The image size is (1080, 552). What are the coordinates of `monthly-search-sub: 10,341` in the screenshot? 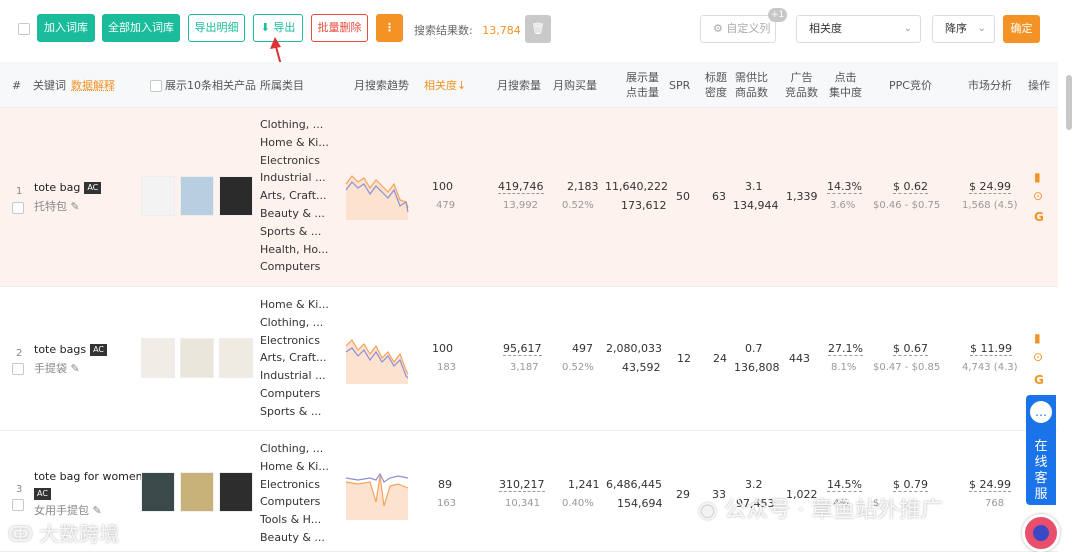 It's located at (522, 503).